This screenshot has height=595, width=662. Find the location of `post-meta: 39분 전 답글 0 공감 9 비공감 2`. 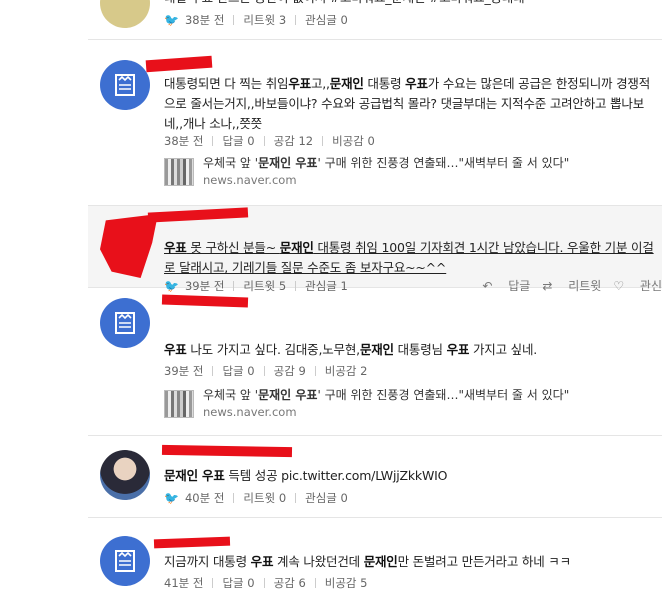

post-meta: 39분 전 답글 0 공감 9 비공감 2 is located at coordinates (266, 371).